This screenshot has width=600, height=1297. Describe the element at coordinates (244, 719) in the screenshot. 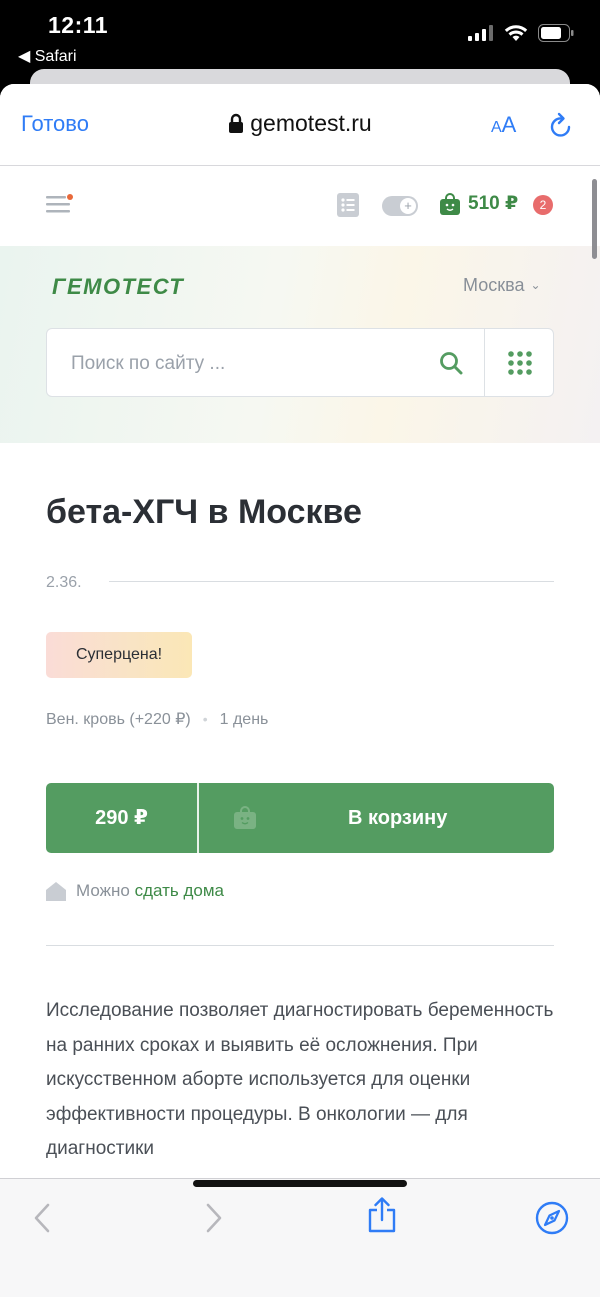

I see `duration: 1 день` at that location.